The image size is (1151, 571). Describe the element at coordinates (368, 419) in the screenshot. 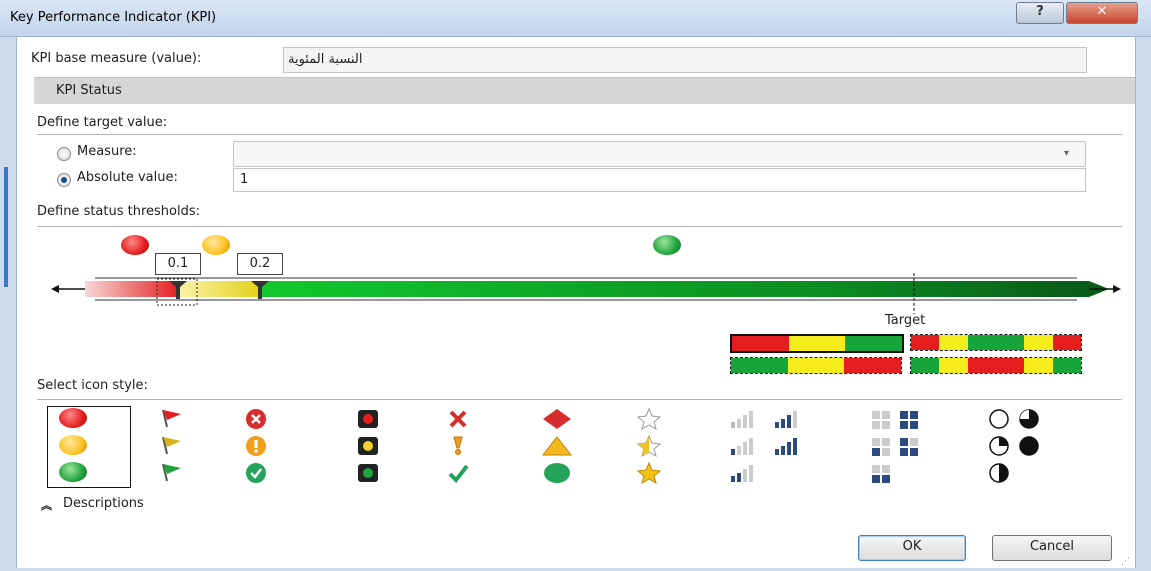

I see `traffic-light-red-icon` at that location.